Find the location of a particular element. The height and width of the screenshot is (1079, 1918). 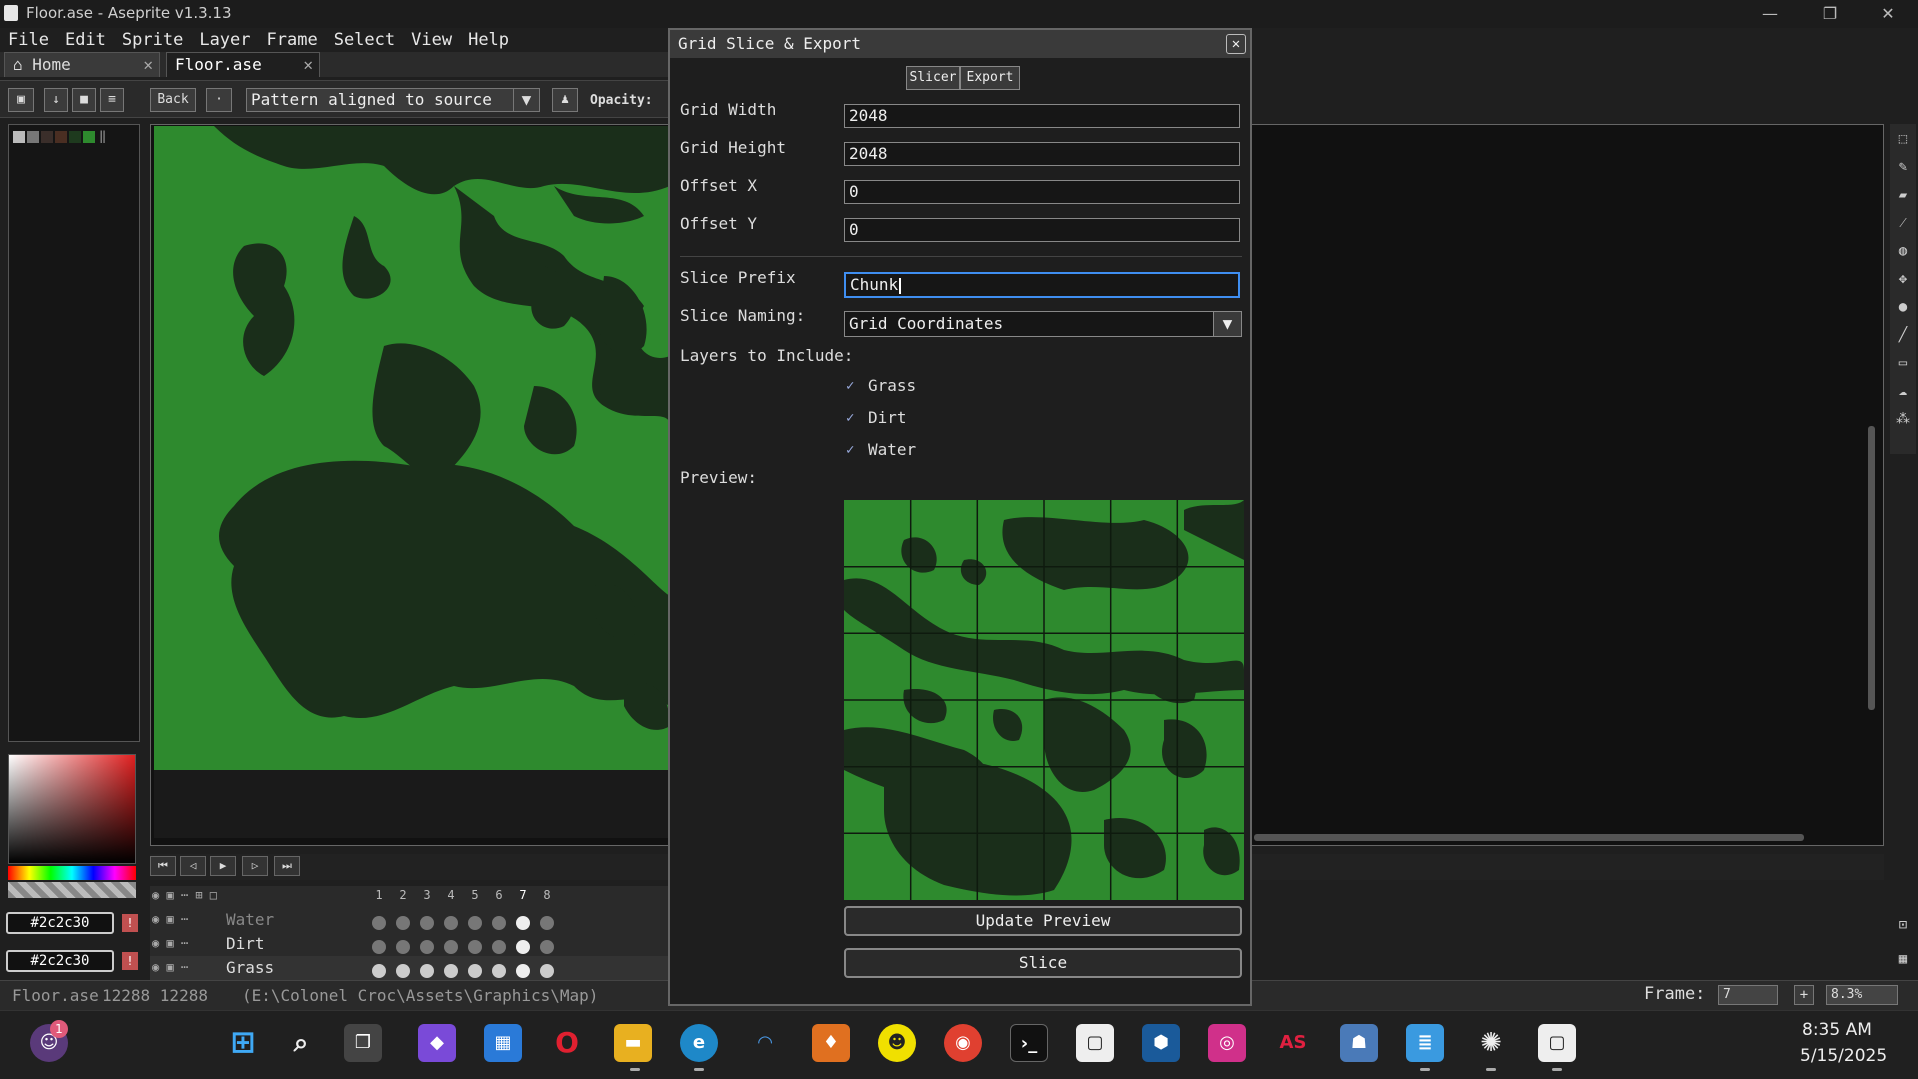

frame-number: 3 is located at coordinates (427, 895).